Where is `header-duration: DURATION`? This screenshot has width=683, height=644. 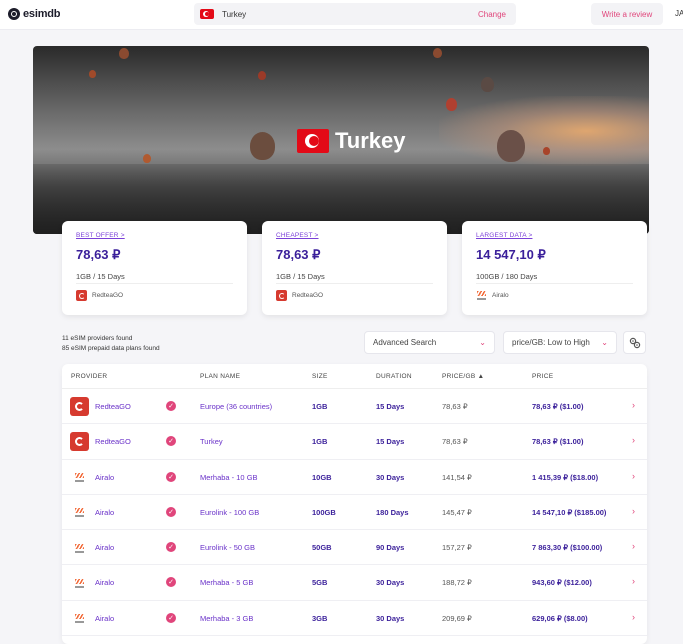
header-duration: DURATION is located at coordinates (394, 376).